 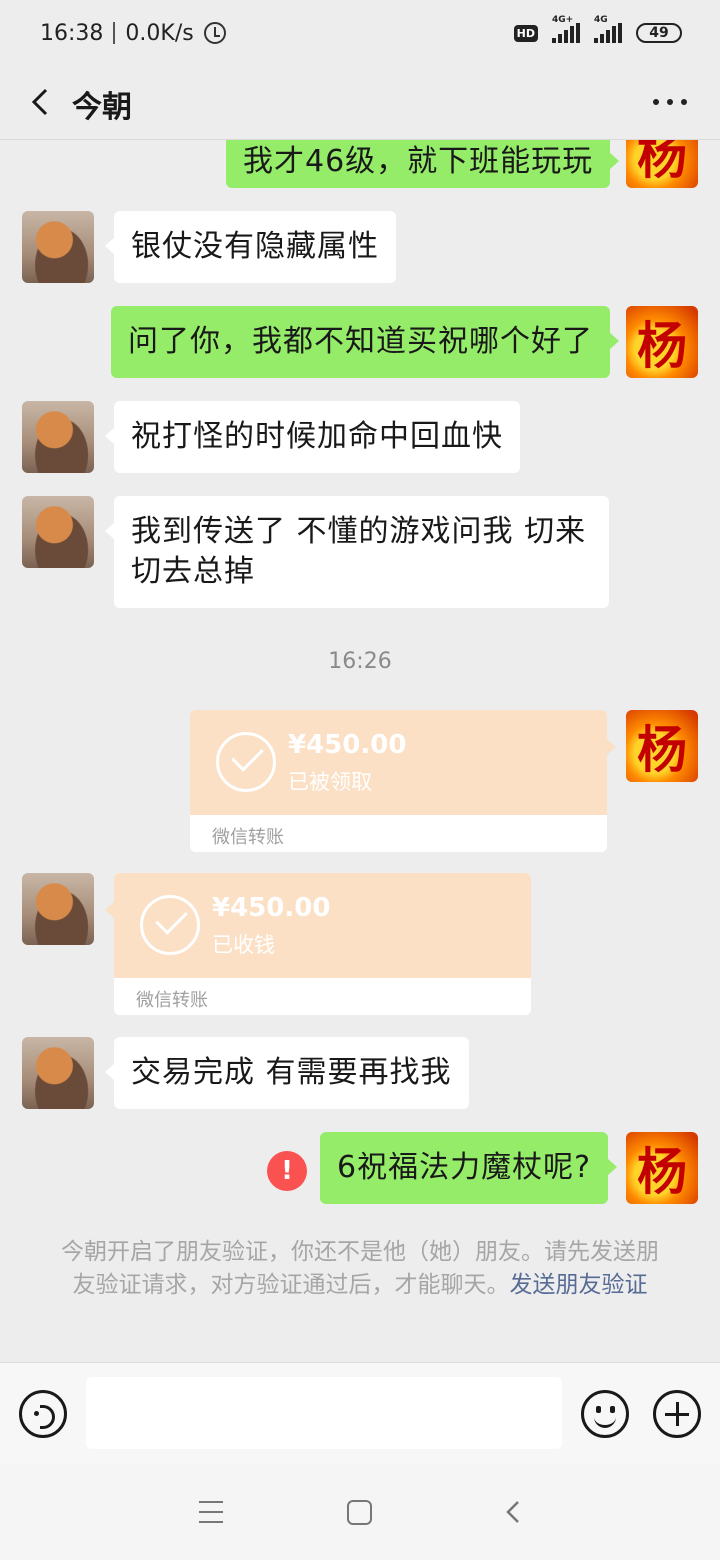 I want to click on message-input, so click(x=324, y=1413).